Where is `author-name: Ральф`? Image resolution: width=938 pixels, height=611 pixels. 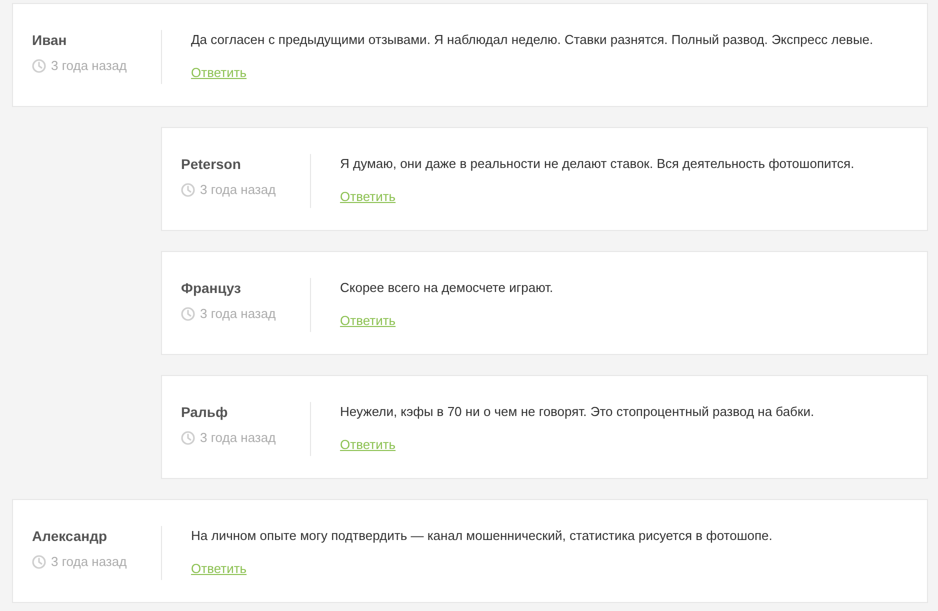 author-name: Ральф is located at coordinates (205, 412).